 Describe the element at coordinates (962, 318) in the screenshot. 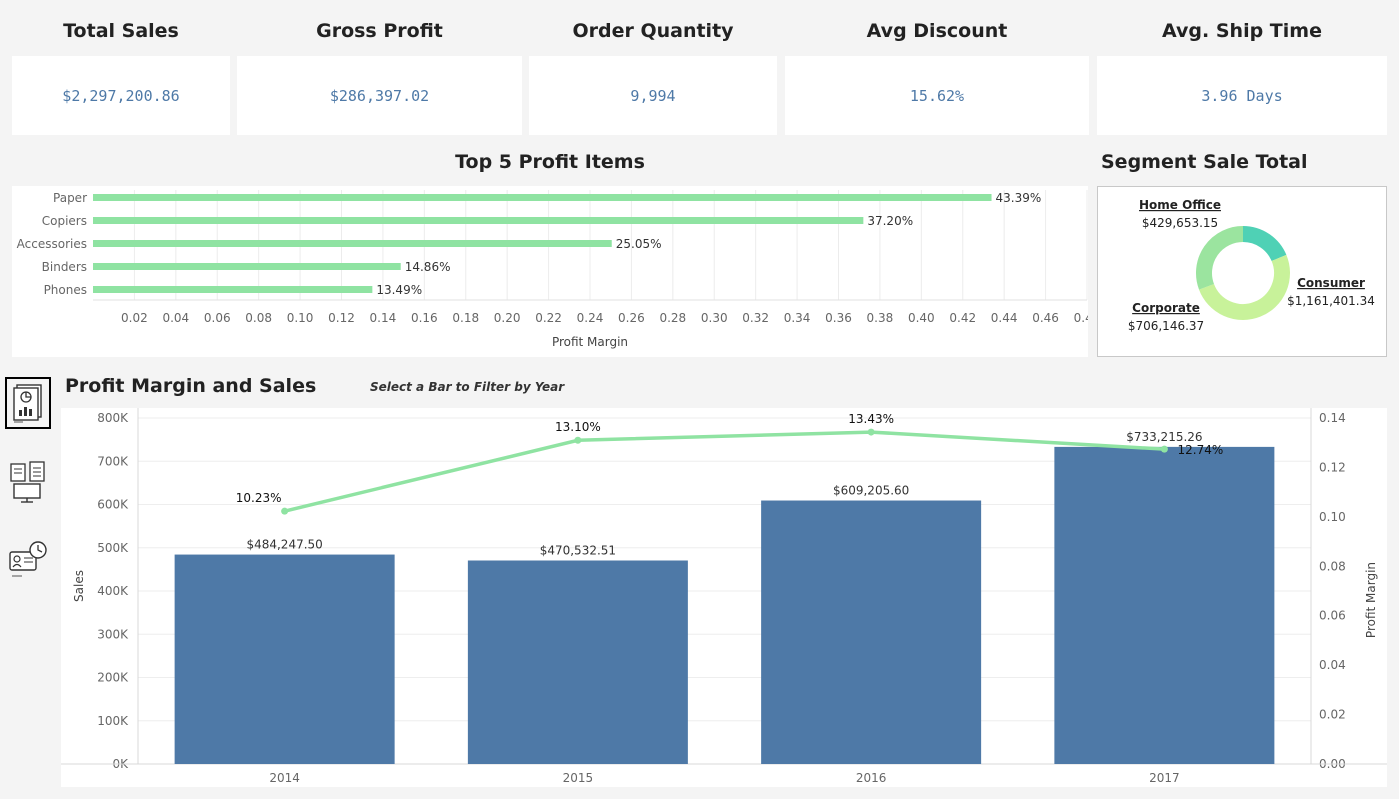

I see `x-tick-label: 0.42` at that location.